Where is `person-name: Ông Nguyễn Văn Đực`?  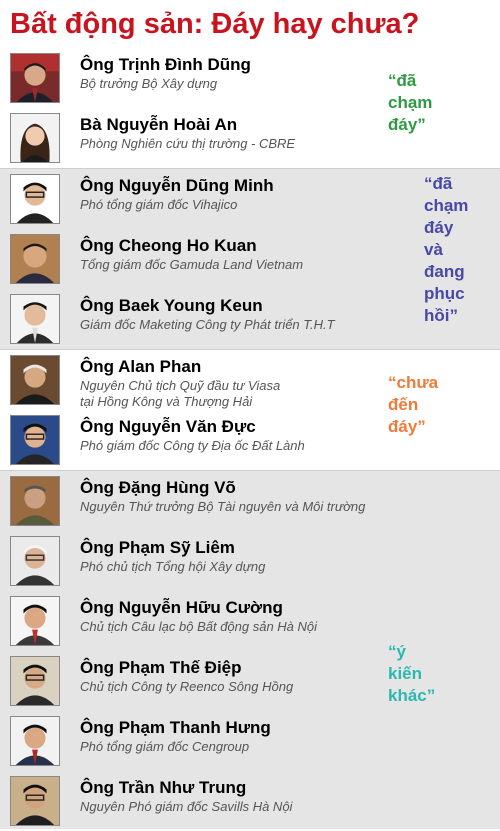 person-name: Ông Nguyễn Văn Đực is located at coordinates (168, 426).